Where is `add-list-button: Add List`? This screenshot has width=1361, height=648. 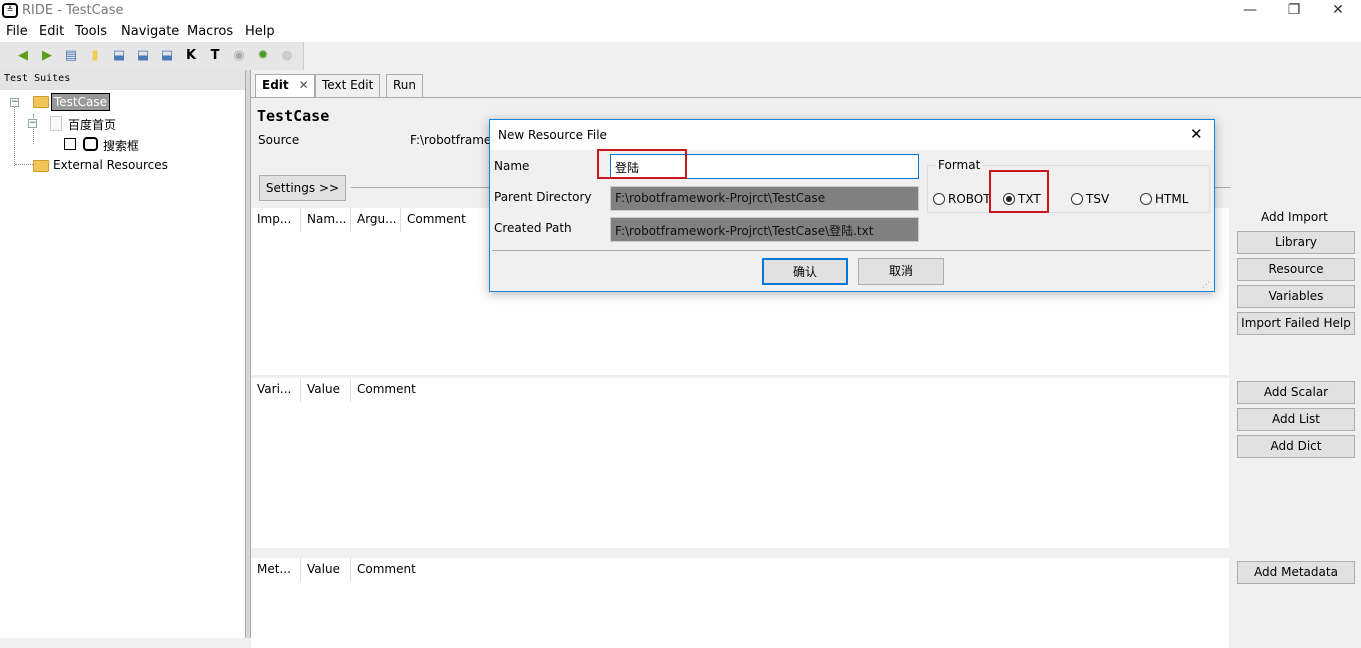 add-list-button: Add List is located at coordinates (1296, 419).